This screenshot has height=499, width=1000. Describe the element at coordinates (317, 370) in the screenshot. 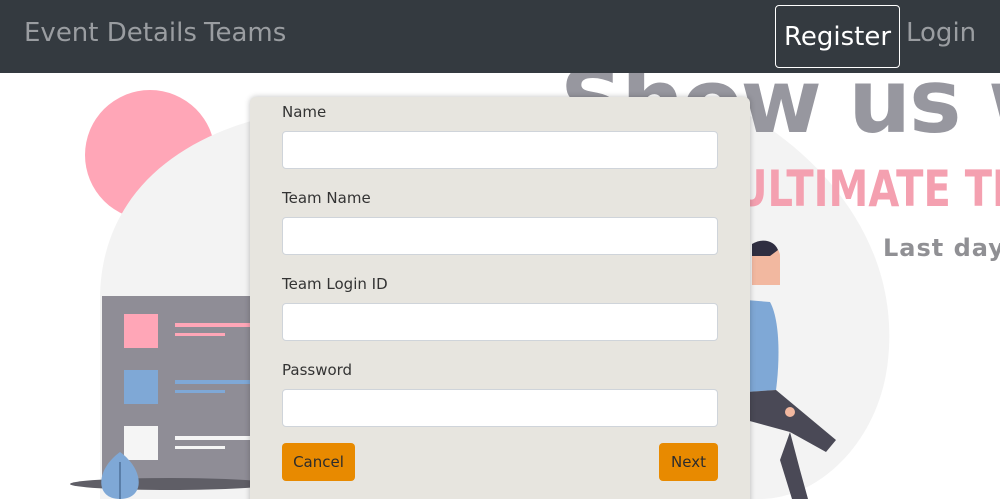

I see `password-label: Password` at that location.